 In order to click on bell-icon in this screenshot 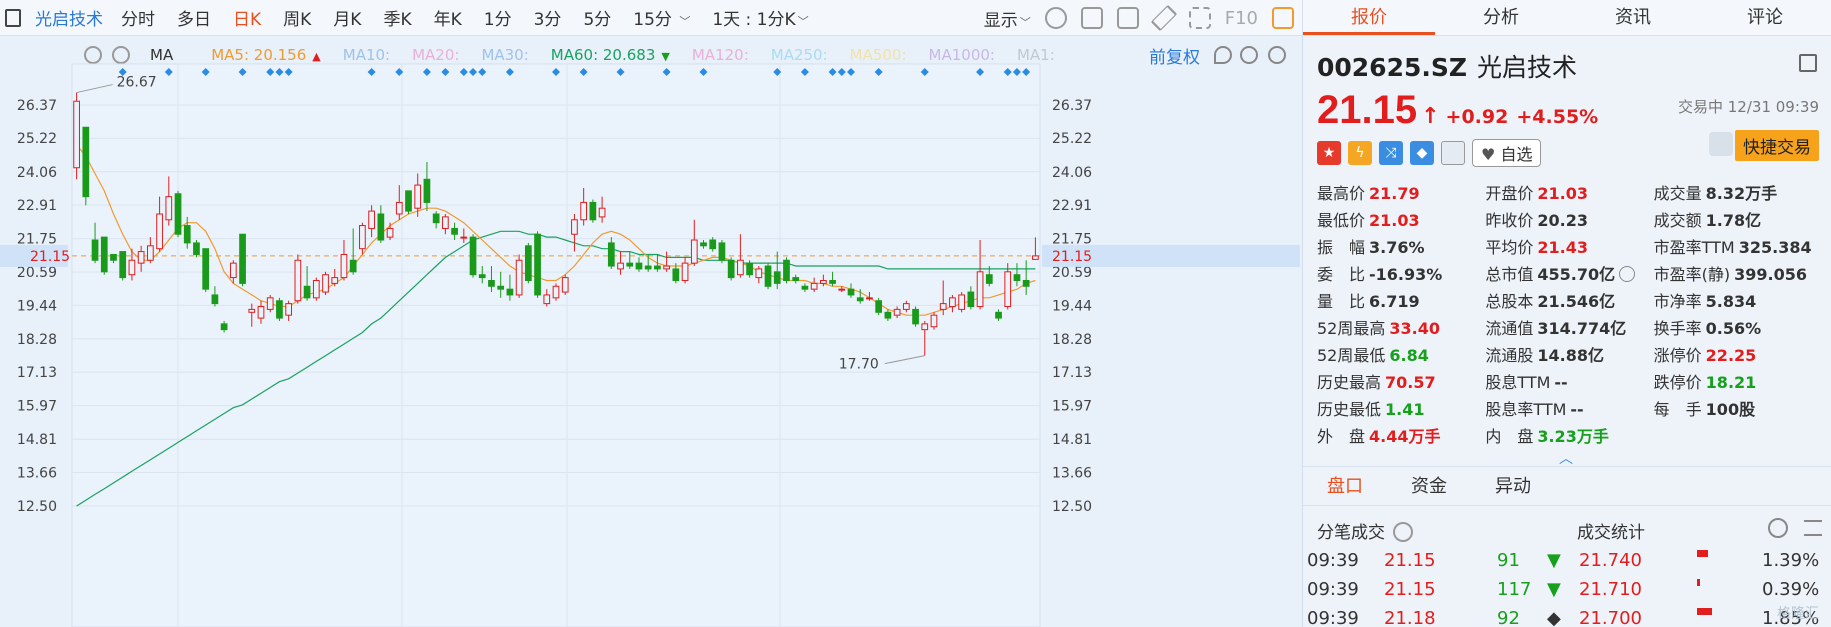, I will do `click(1721, 144)`.